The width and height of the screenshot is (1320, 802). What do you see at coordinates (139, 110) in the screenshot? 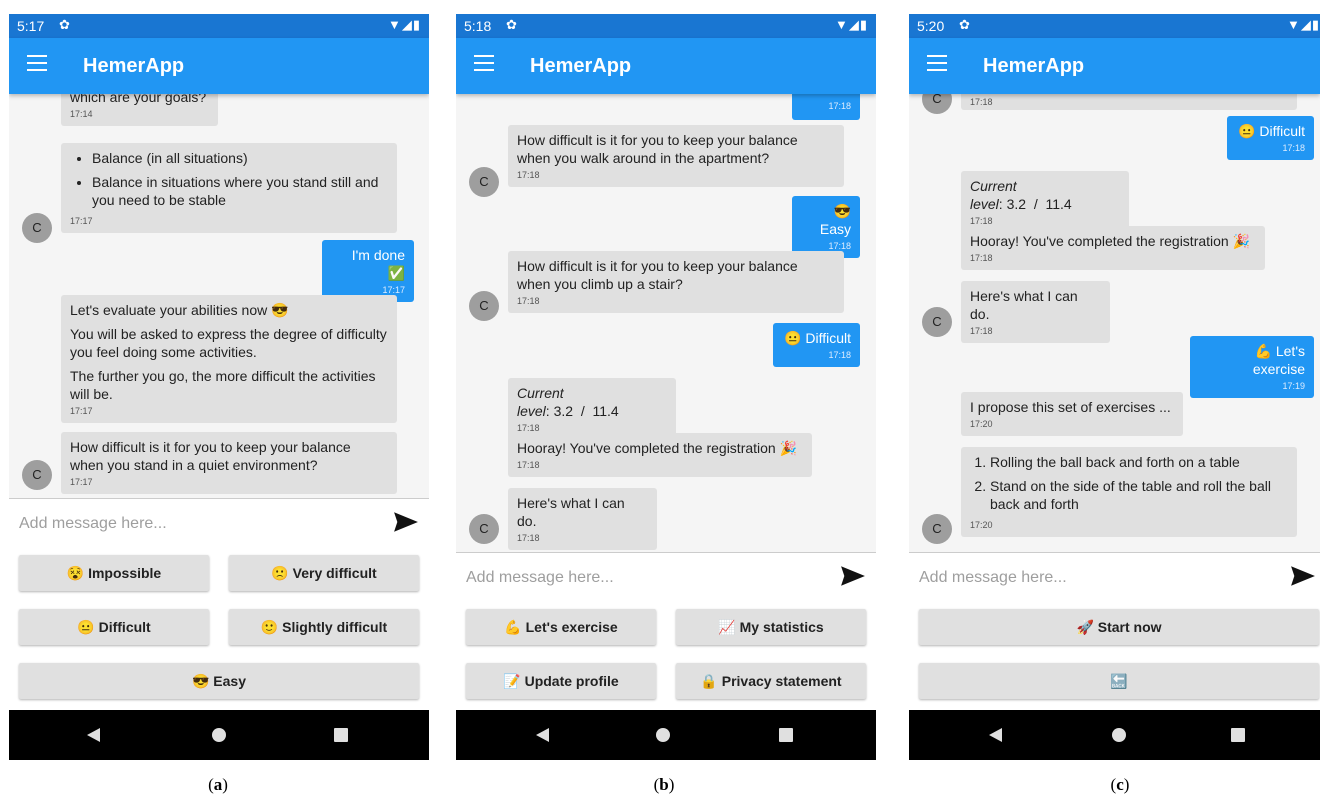
I see `bot-message: which are your goals? 17:14` at bounding box center [139, 110].